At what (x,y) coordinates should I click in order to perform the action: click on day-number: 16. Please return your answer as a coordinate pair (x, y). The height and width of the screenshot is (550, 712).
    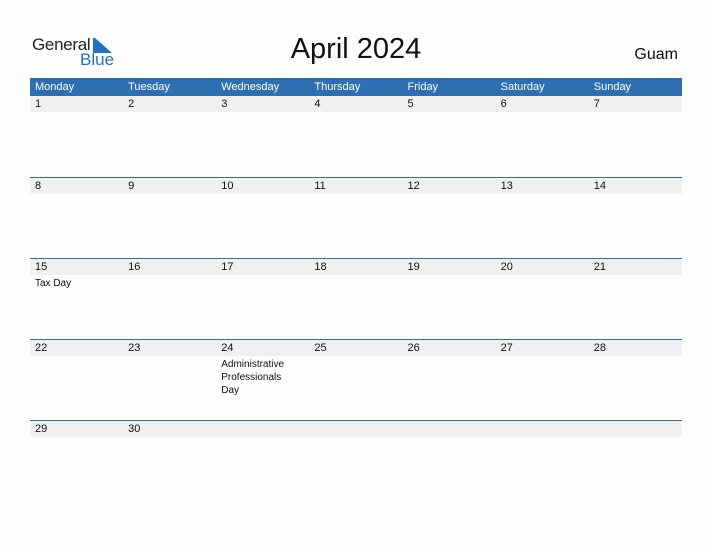
    Looking at the image, I should click on (134, 267).